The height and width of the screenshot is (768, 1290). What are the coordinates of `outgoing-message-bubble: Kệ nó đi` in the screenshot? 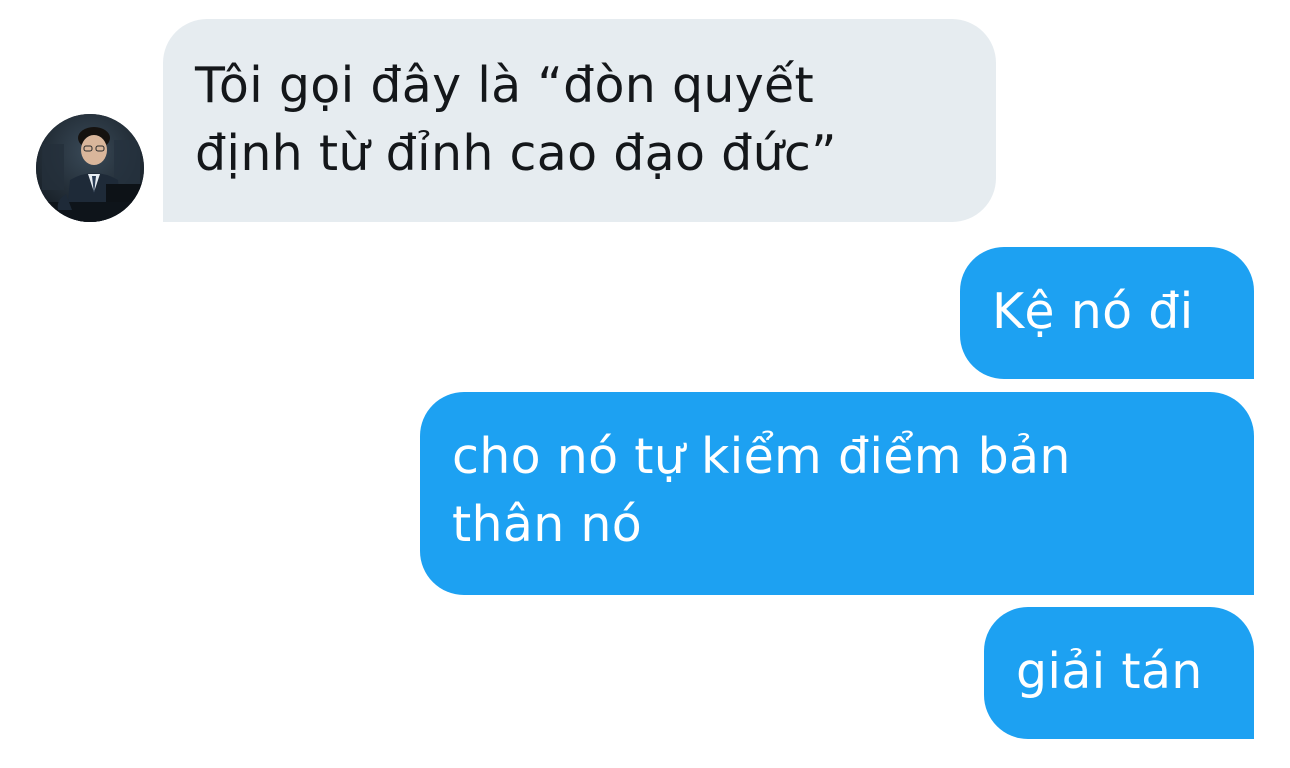 It's located at (1107, 313).